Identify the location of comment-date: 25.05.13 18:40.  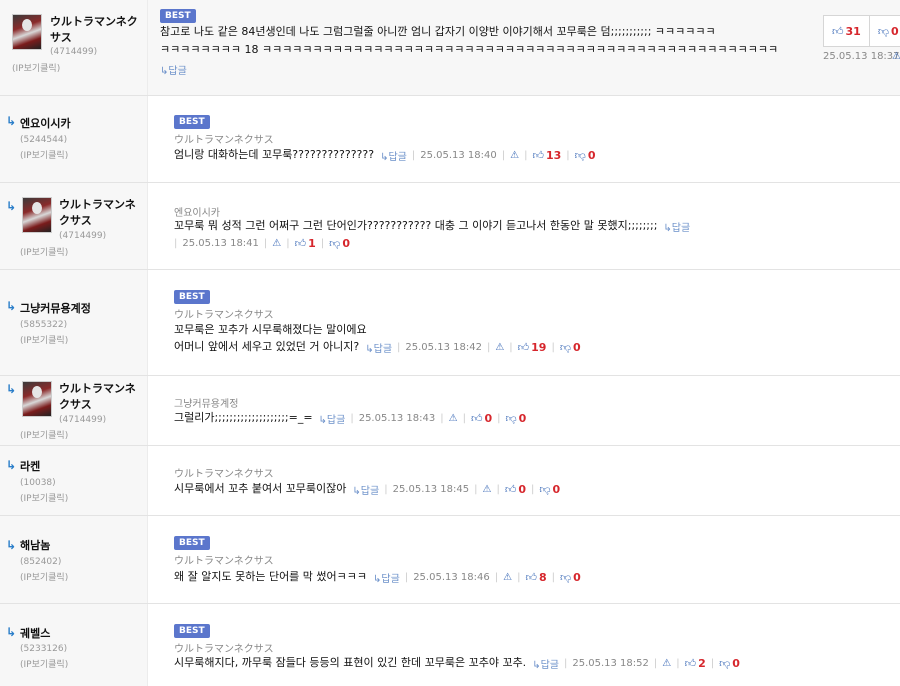
(458, 155).